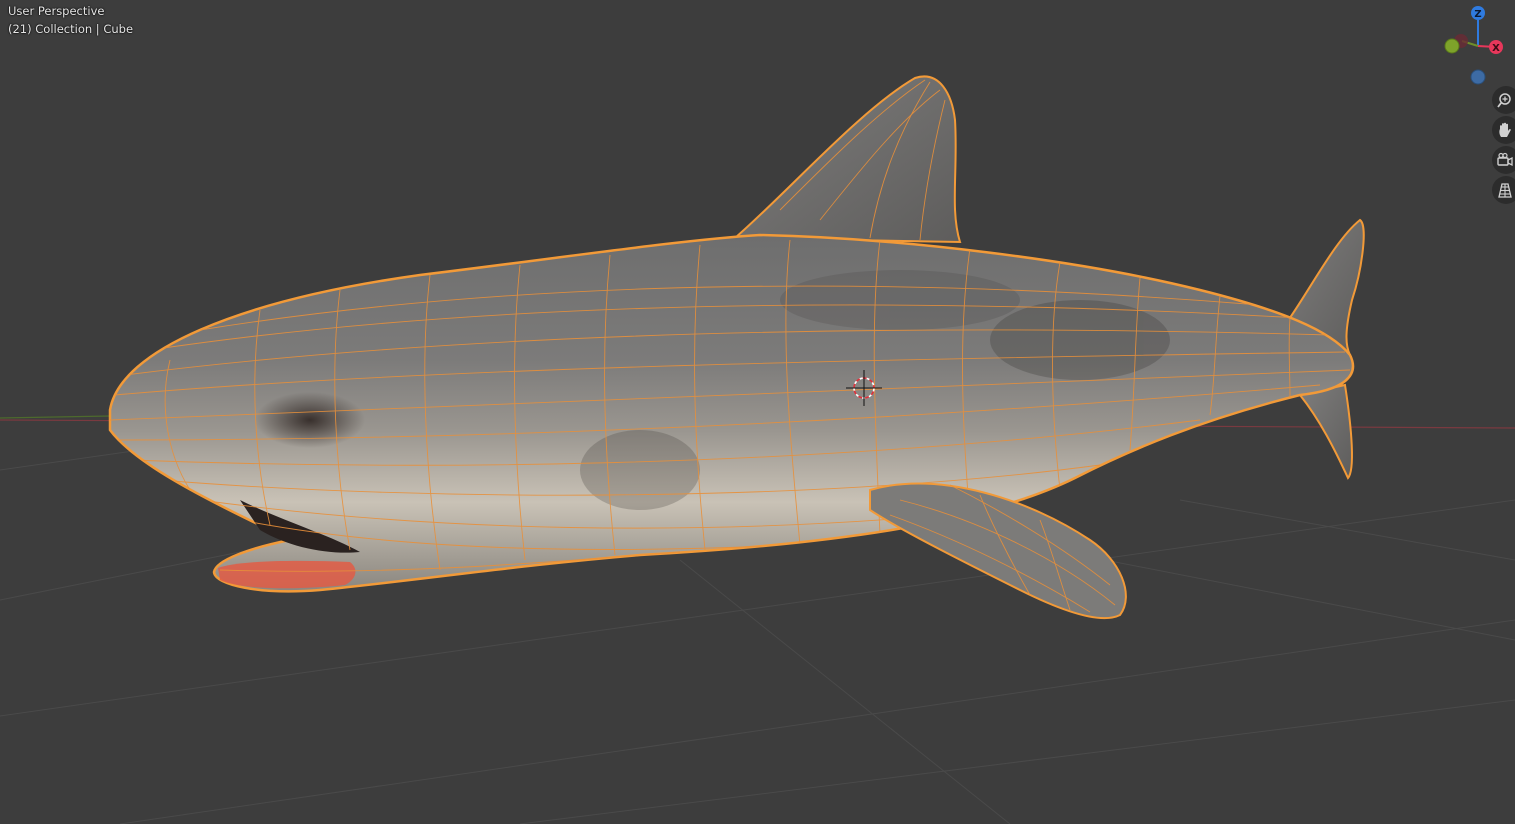  I want to click on tail-fin-lower, so click(1325, 431).